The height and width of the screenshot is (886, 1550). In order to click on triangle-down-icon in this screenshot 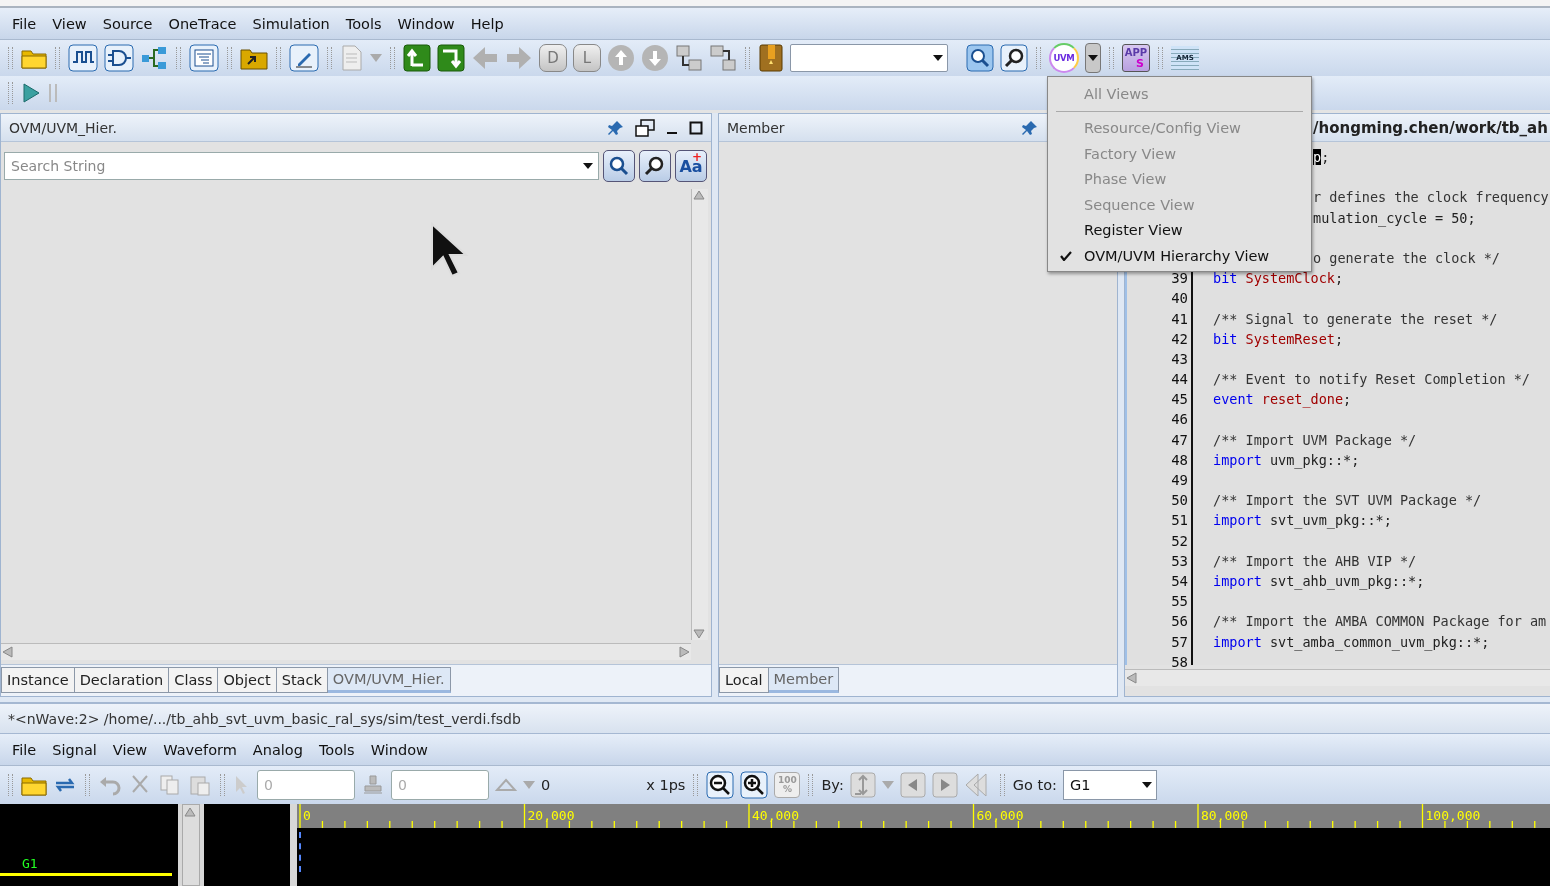, I will do `click(529, 785)`.